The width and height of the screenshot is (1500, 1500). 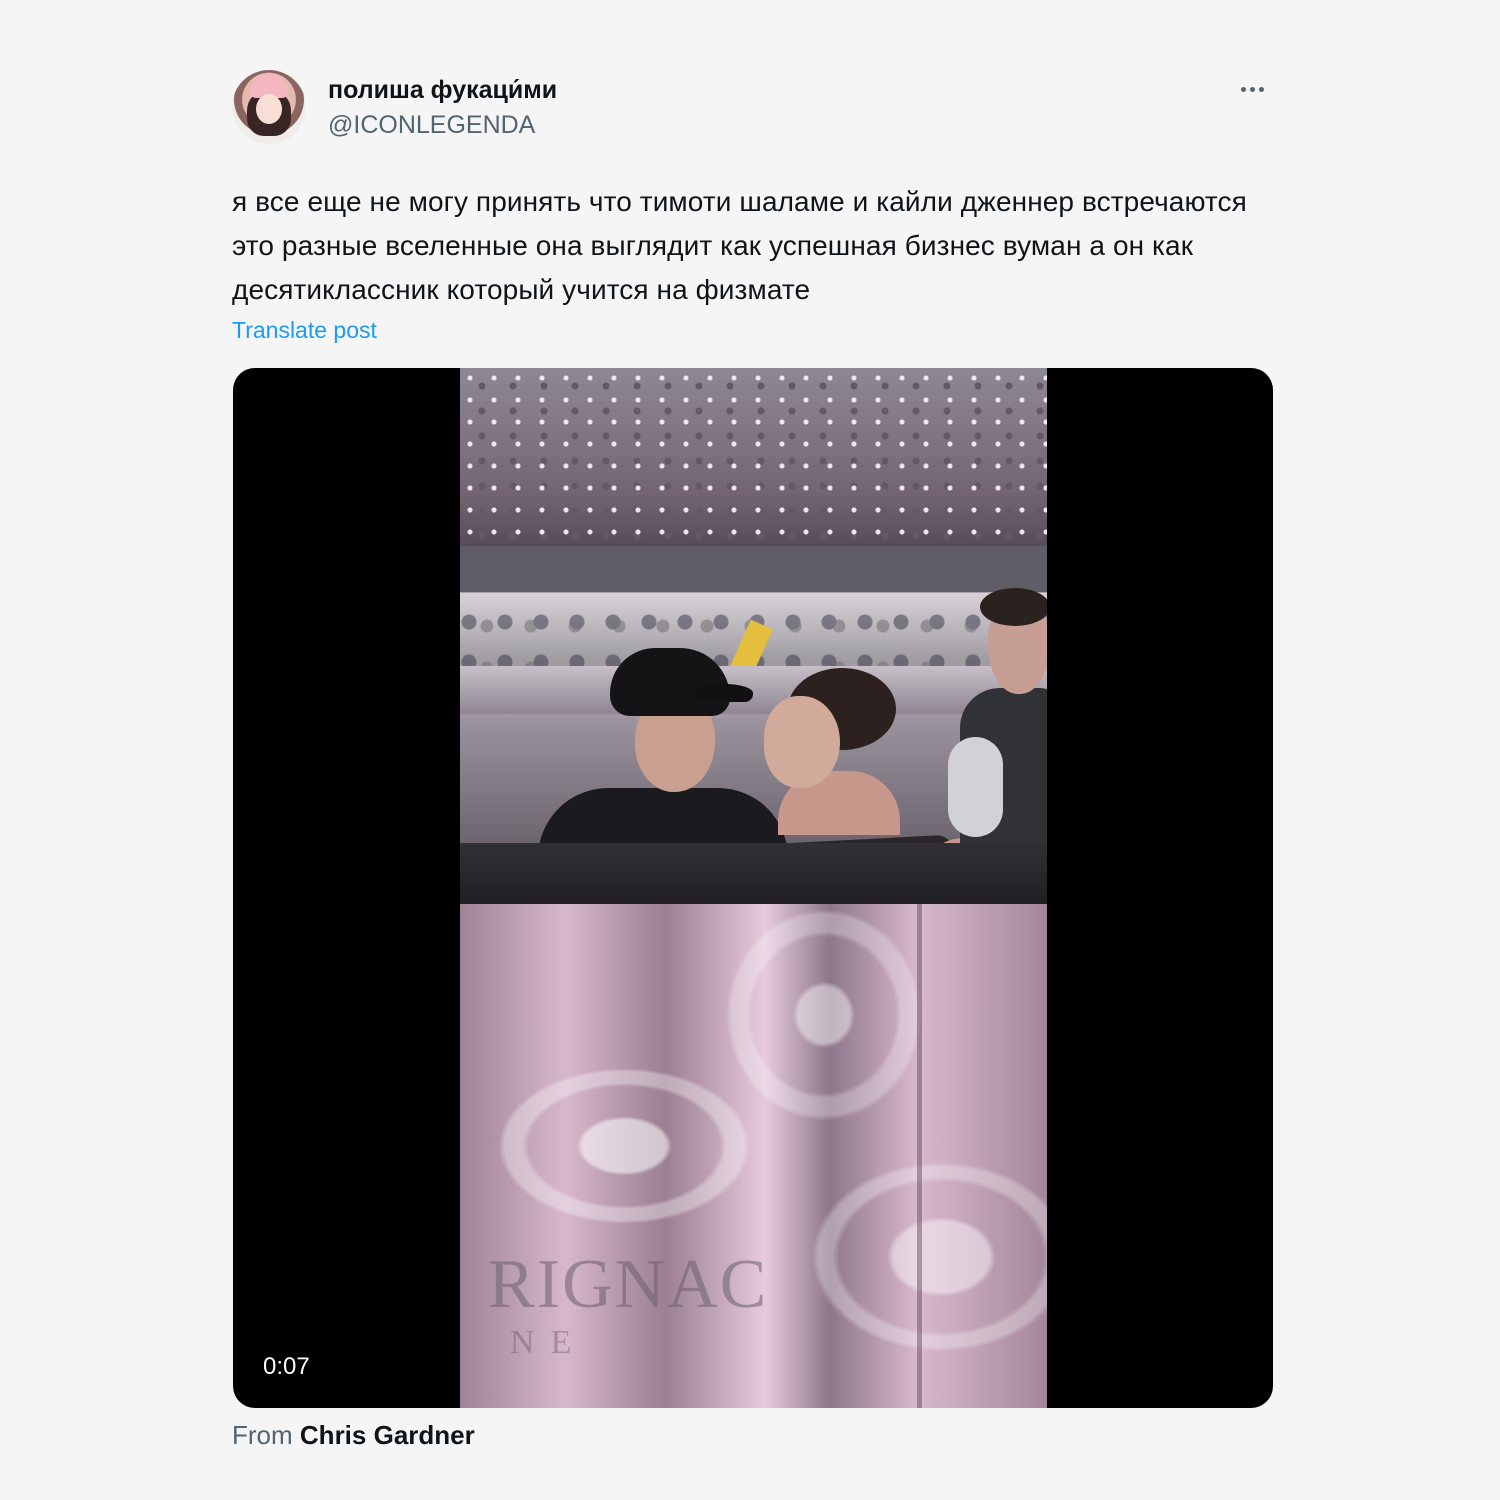 What do you see at coordinates (753, 458) in the screenshot?
I see `upper-crowd-image` at bounding box center [753, 458].